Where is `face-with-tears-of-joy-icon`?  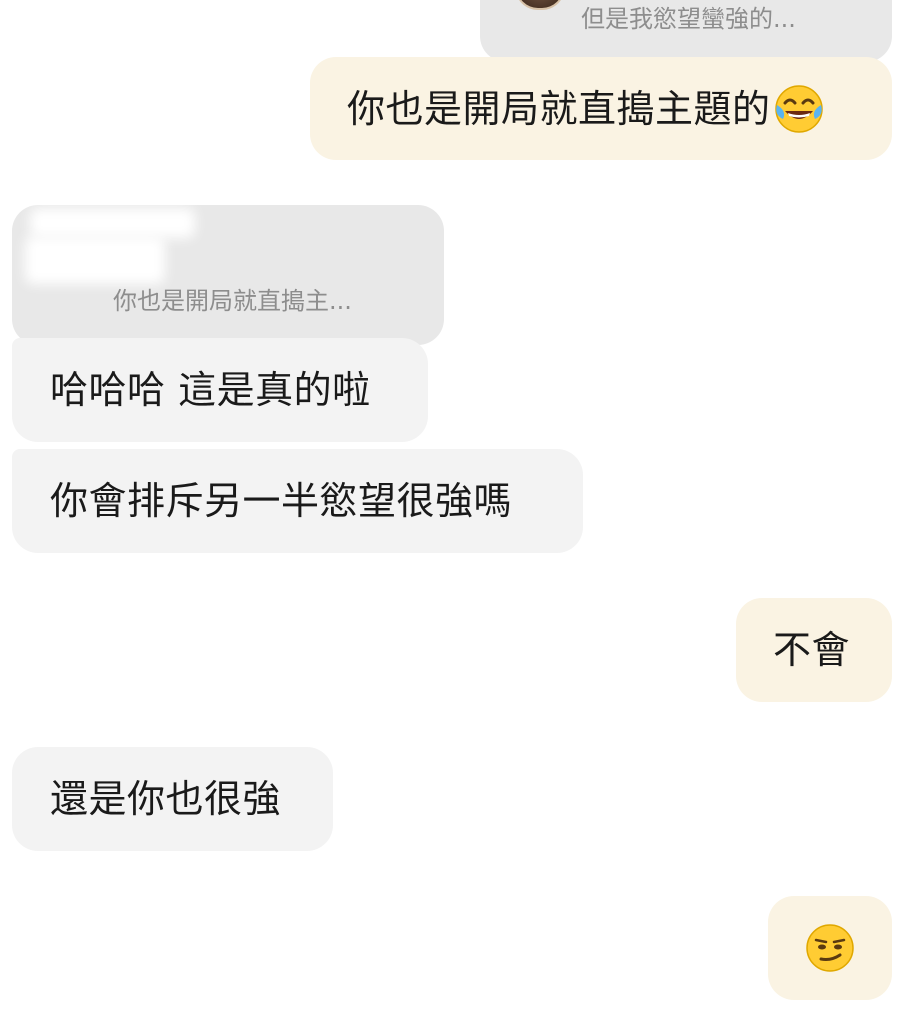 face-with-tears-of-joy-icon is located at coordinates (799, 109).